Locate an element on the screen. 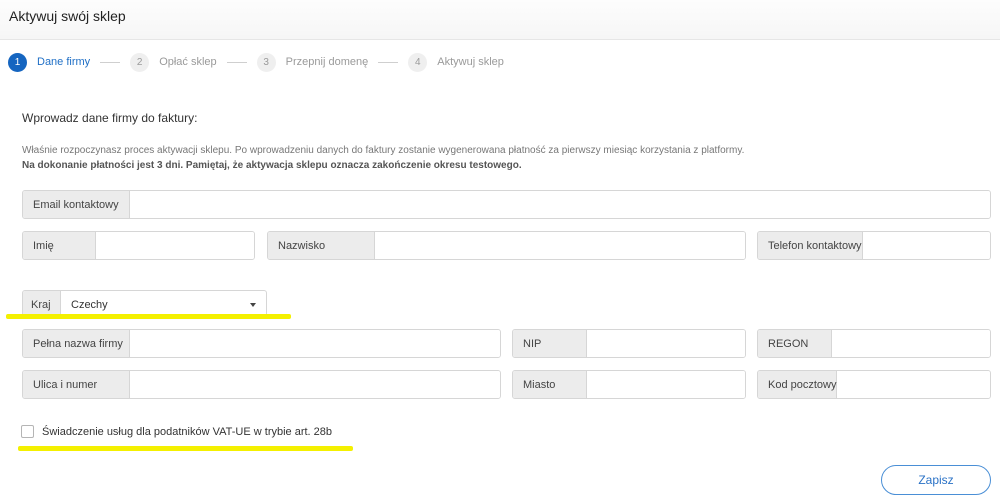 The width and height of the screenshot is (1000, 498). postal-input is located at coordinates (913, 384).